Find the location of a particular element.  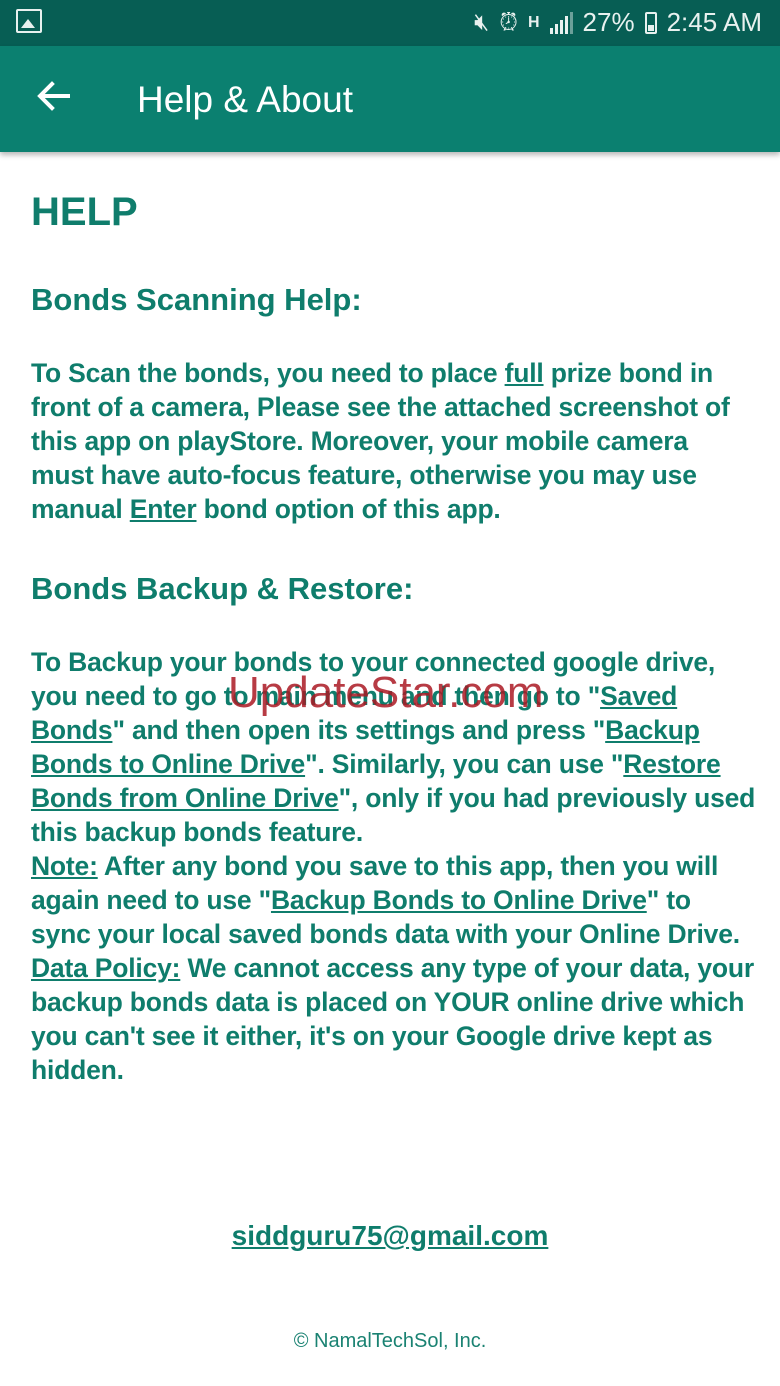

network-type-icon: H is located at coordinates (533, 22).